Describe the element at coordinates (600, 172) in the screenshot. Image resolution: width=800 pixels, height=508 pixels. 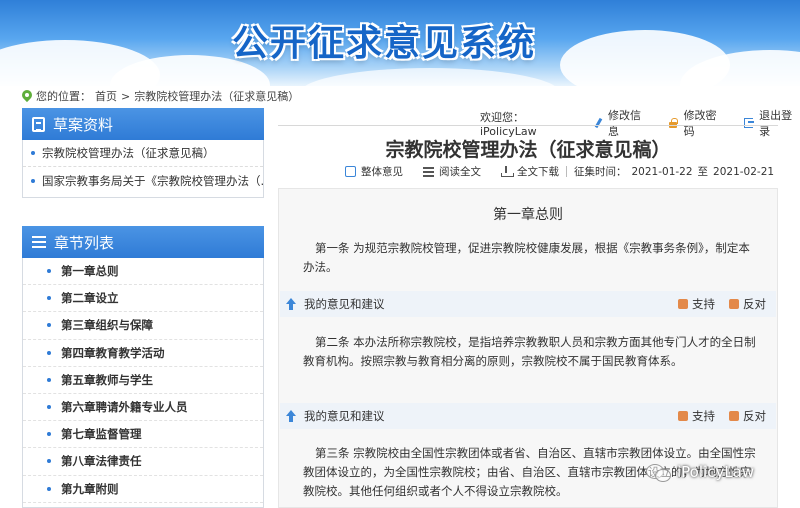
I see `period-label: 征集时间：` at that location.